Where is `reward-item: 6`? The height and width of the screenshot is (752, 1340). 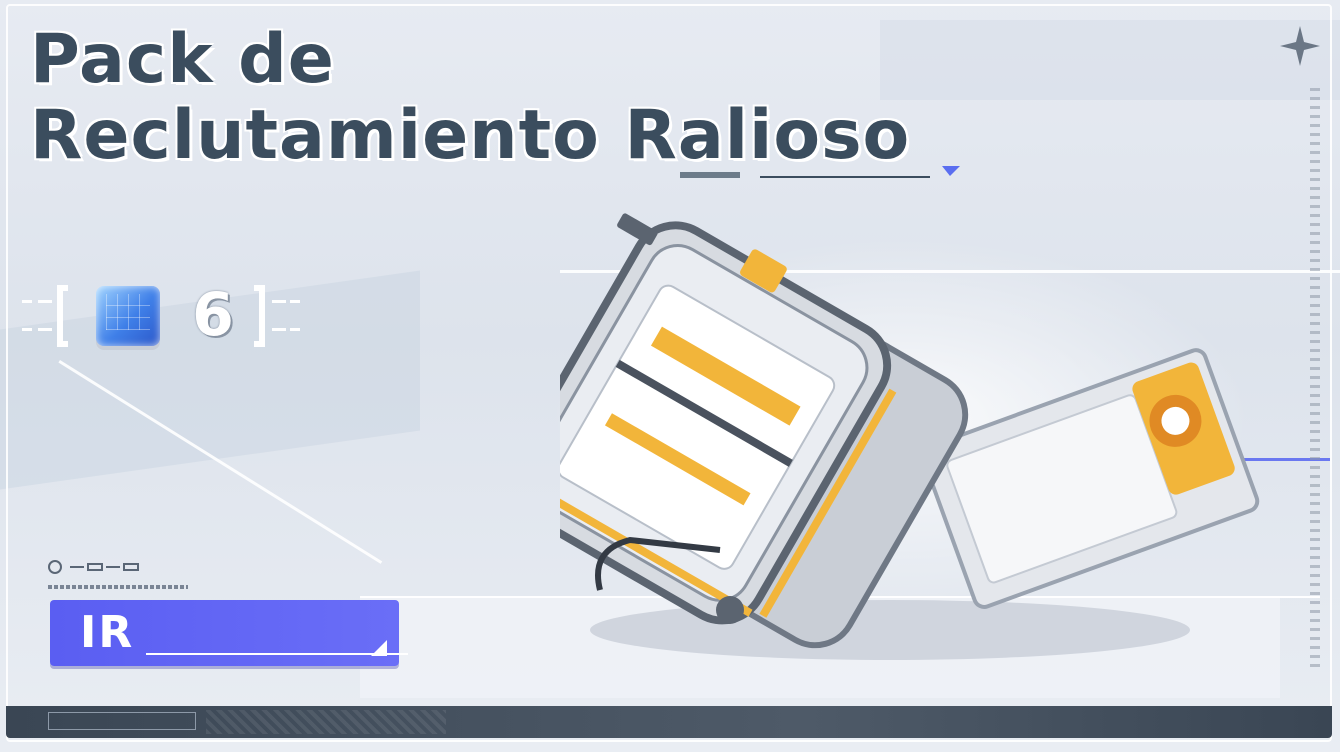
reward-item: 6 is located at coordinates (162, 315).